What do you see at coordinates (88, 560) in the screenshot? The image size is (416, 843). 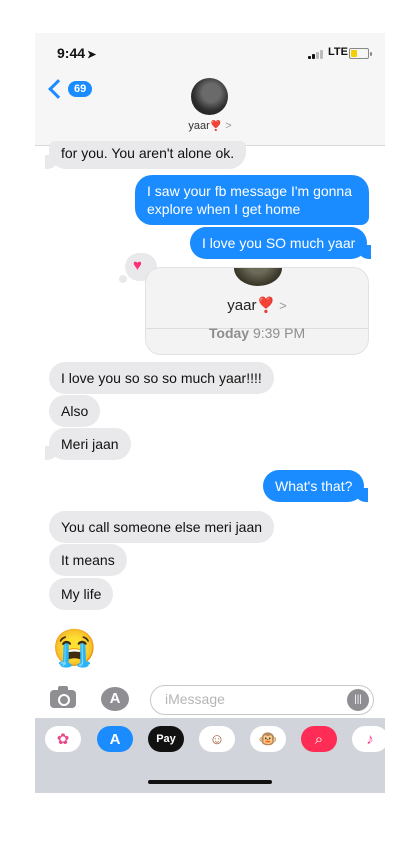 I see `message-received: It means` at bounding box center [88, 560].